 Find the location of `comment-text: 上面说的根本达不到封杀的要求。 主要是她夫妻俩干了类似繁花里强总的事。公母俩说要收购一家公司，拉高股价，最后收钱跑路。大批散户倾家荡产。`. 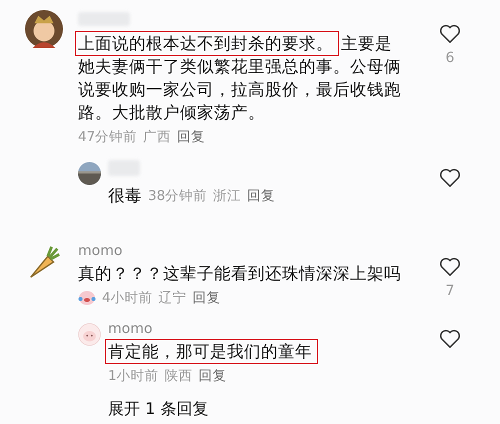

comment-text: 上面说的根本达不到封杀的要求。 主要是她夫妻俩干了类似繁花里强总的事。公母俩说要收购一家公司，拉高股价，最后收钱跑路。大批散户倾家荡产。 is located at coordinates (243, 78).